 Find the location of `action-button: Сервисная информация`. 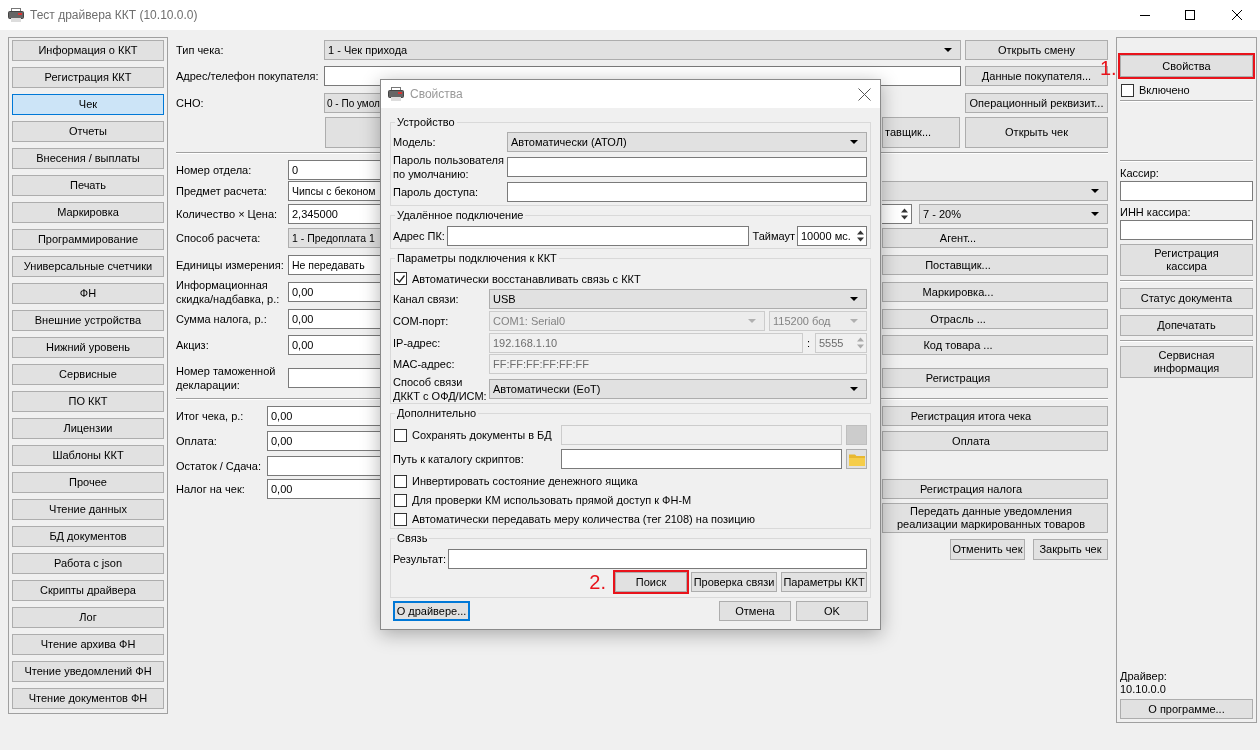

action-button: Сервисная информация is located at coordinates (1186, 362).